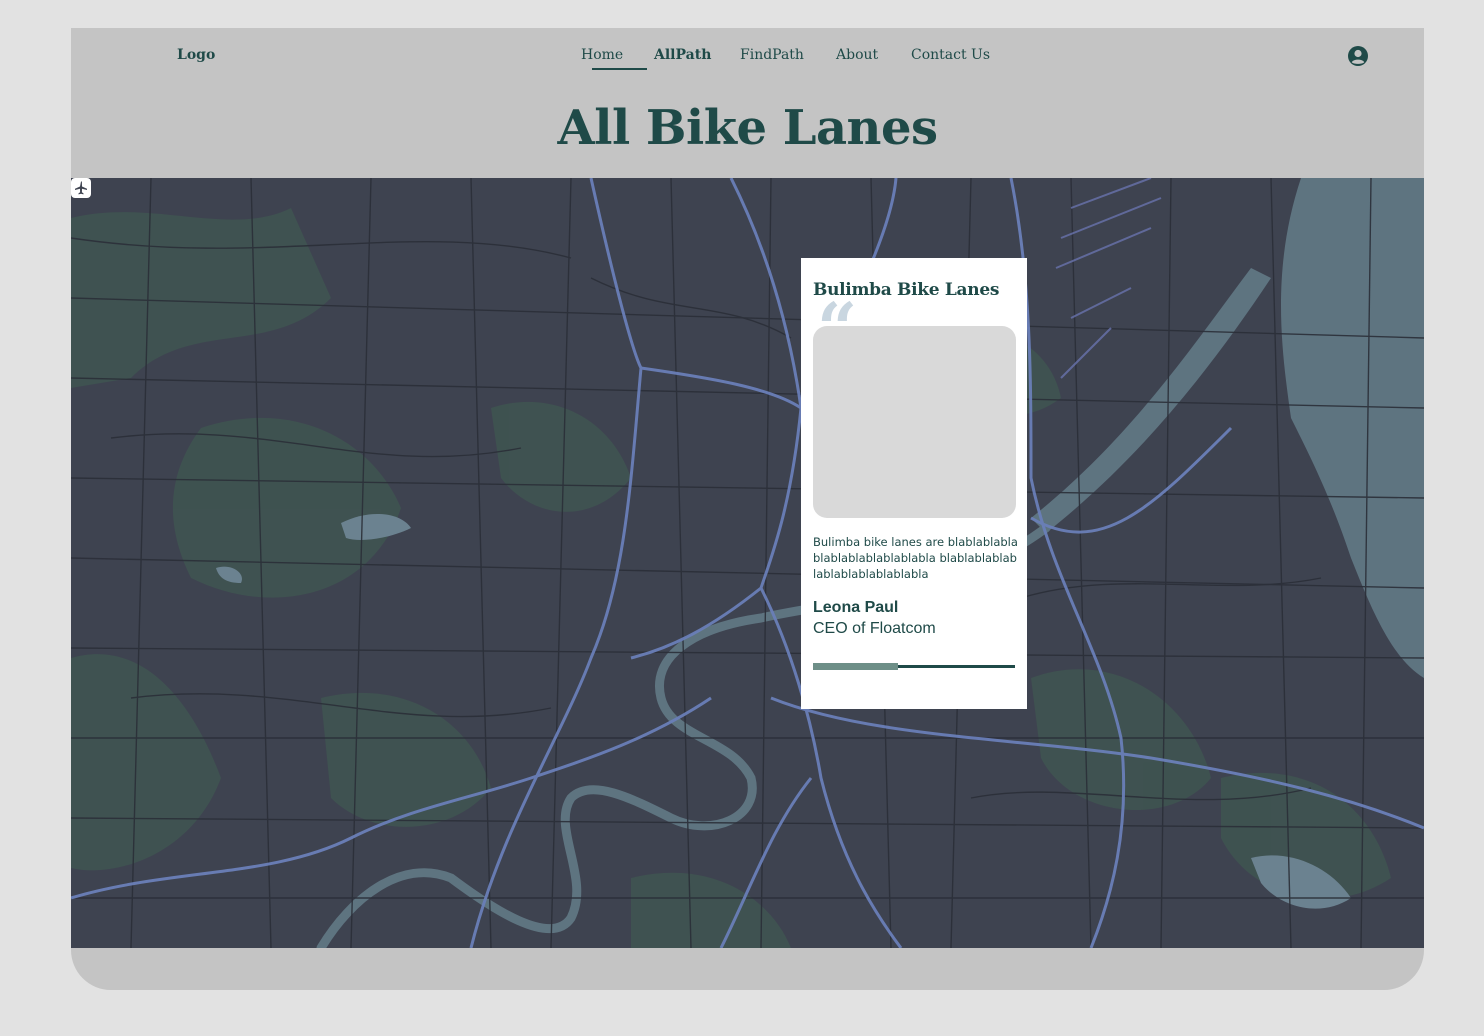 Image resolution: width=1484 pixels, height=1036 pixels. What do you see at coordinates (914, 666) in the screenshot?
I see `card-progress-bar` at bounding box center [914, 666].